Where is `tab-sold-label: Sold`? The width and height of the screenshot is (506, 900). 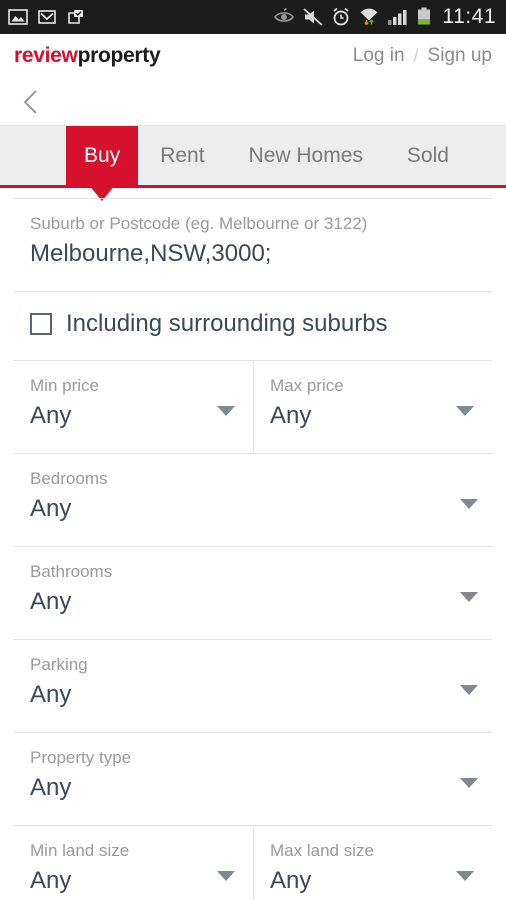
tab-sold-label: Sold is located at coordinates (427, 155).